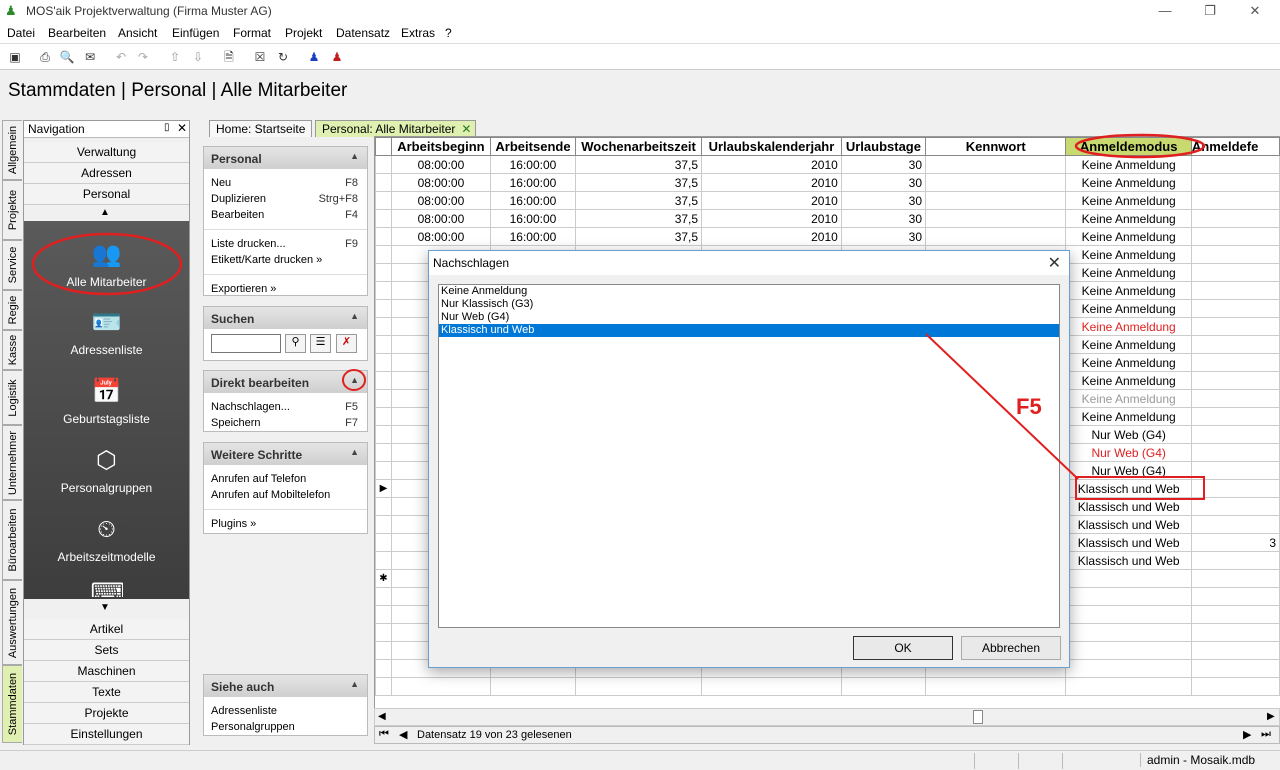  I want to click on annotation-label-f5: F5, so click(1029, 406).